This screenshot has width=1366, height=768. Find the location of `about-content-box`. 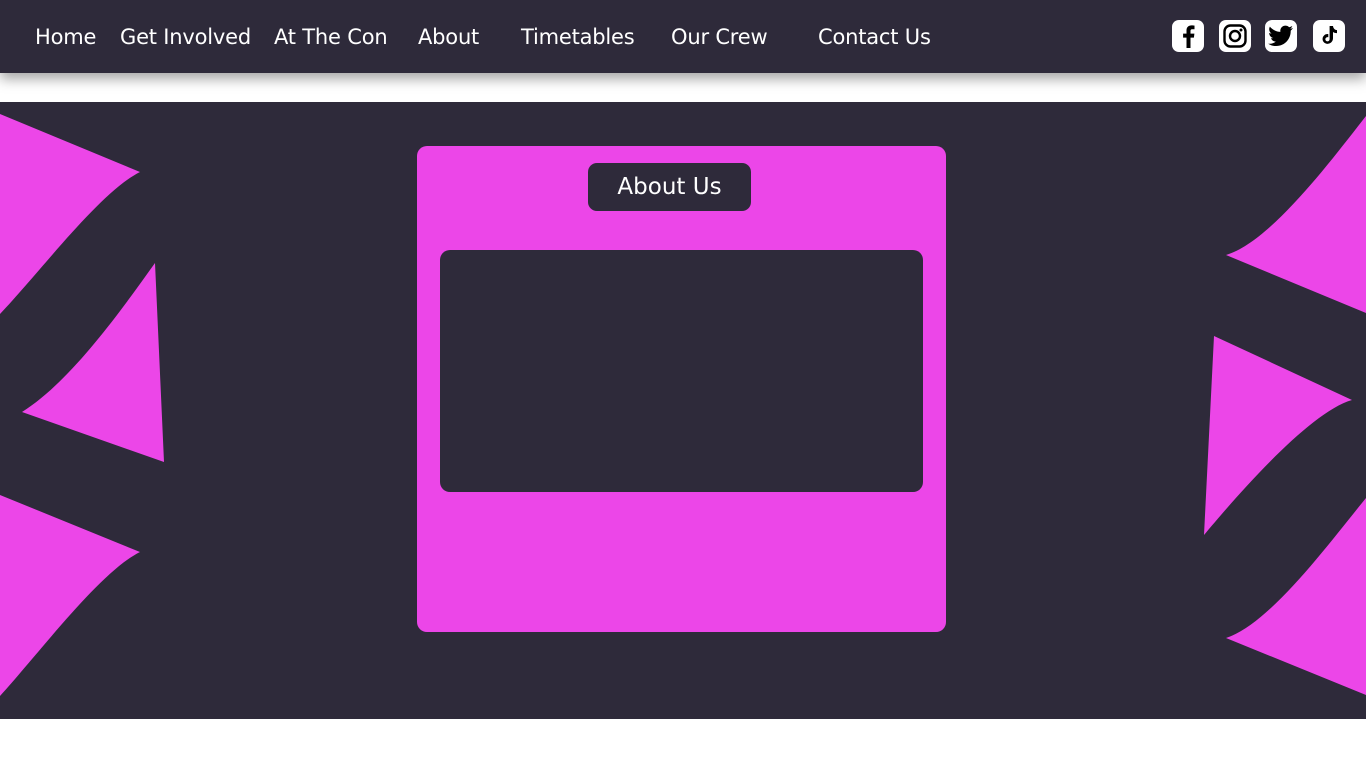

about-content-box is located at coordinates (681, 371).